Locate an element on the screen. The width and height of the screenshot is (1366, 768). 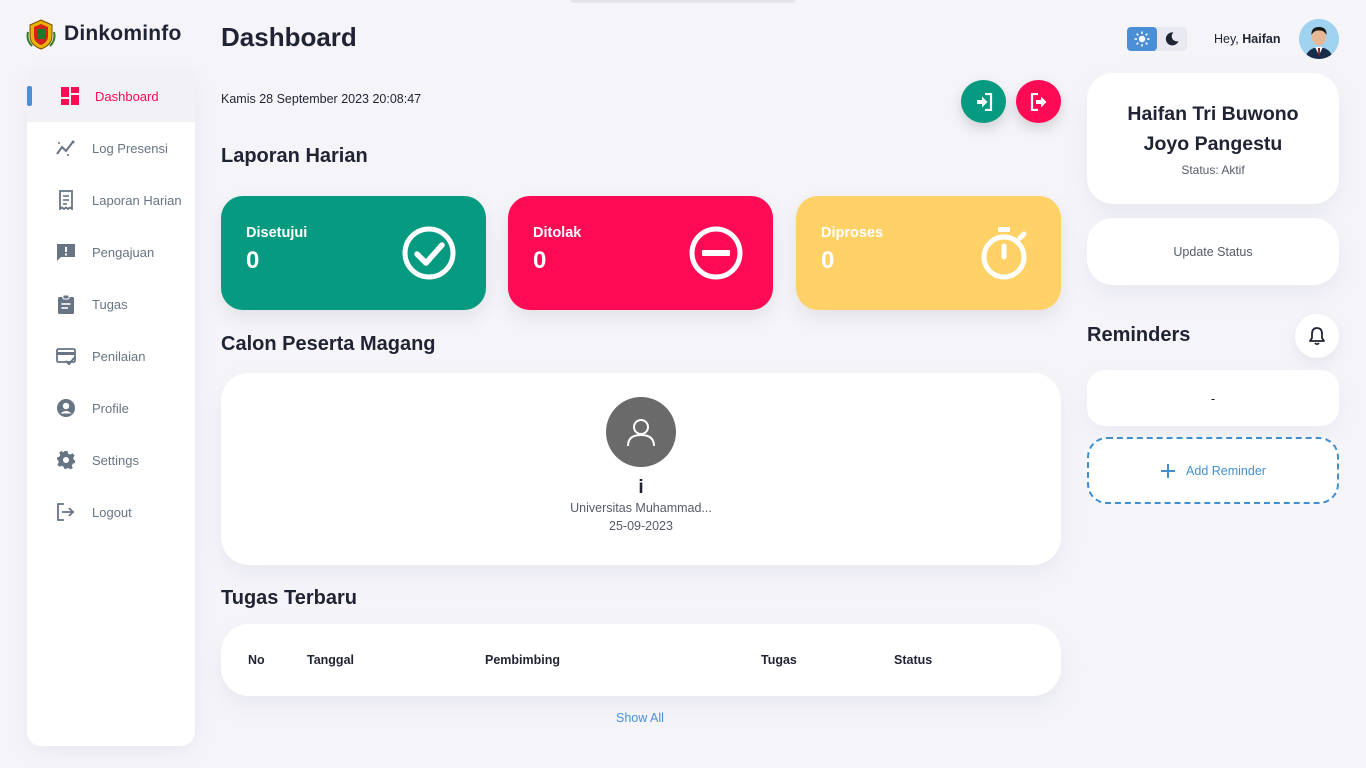
sidebar-item-label: Profile is located at coordinates (110, 408).